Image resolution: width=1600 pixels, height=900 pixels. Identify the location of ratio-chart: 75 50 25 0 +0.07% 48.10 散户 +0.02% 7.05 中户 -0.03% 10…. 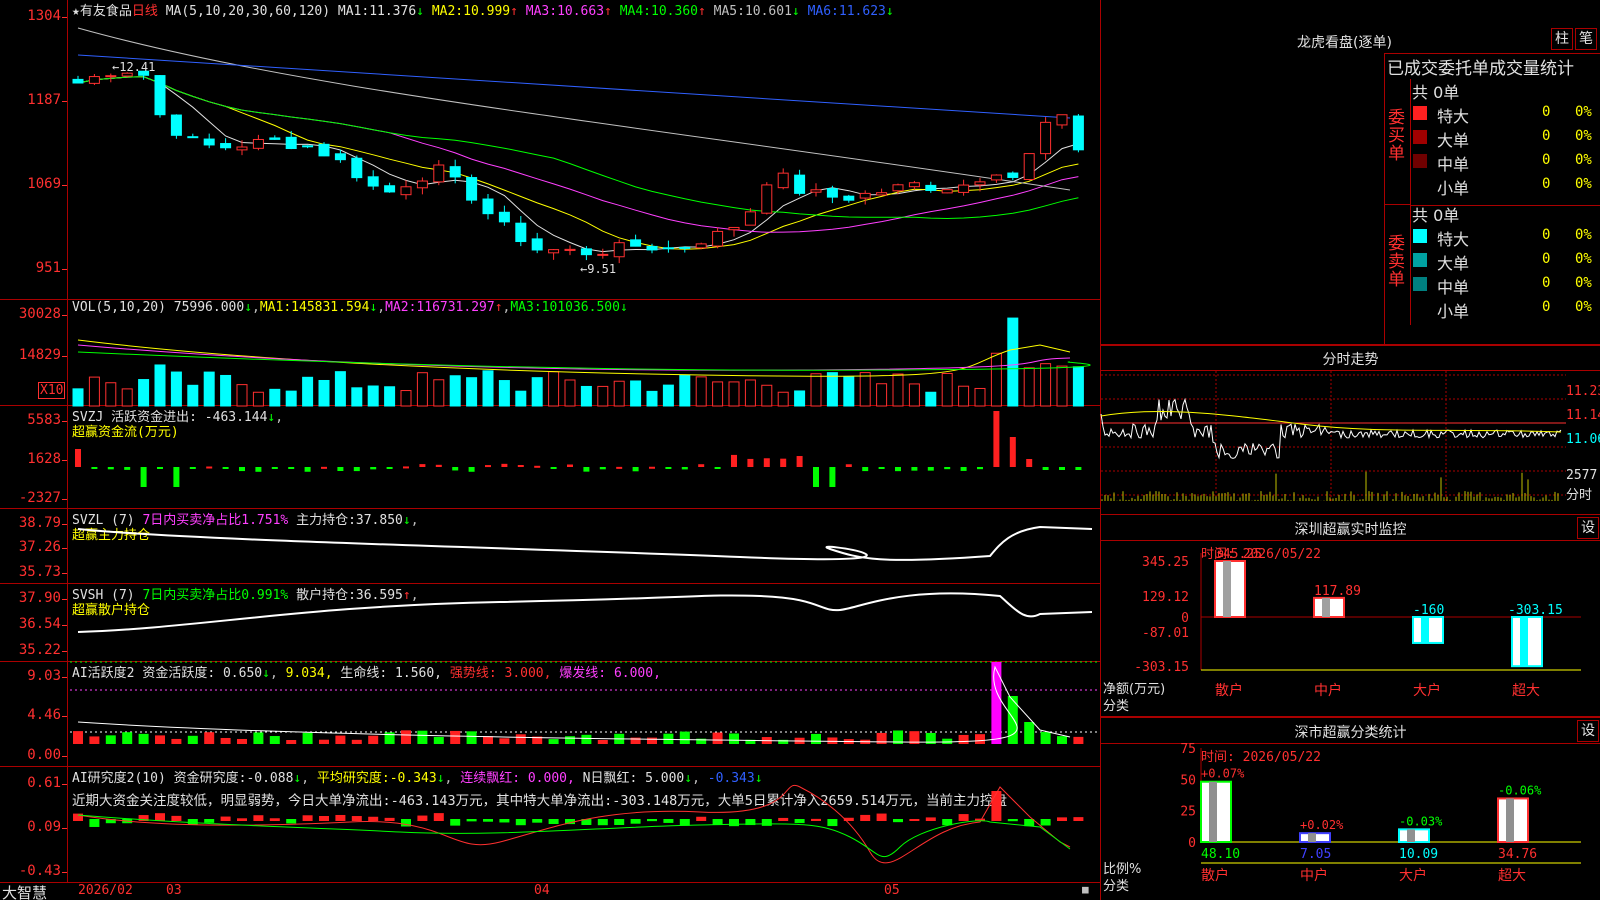
(1380, 813).